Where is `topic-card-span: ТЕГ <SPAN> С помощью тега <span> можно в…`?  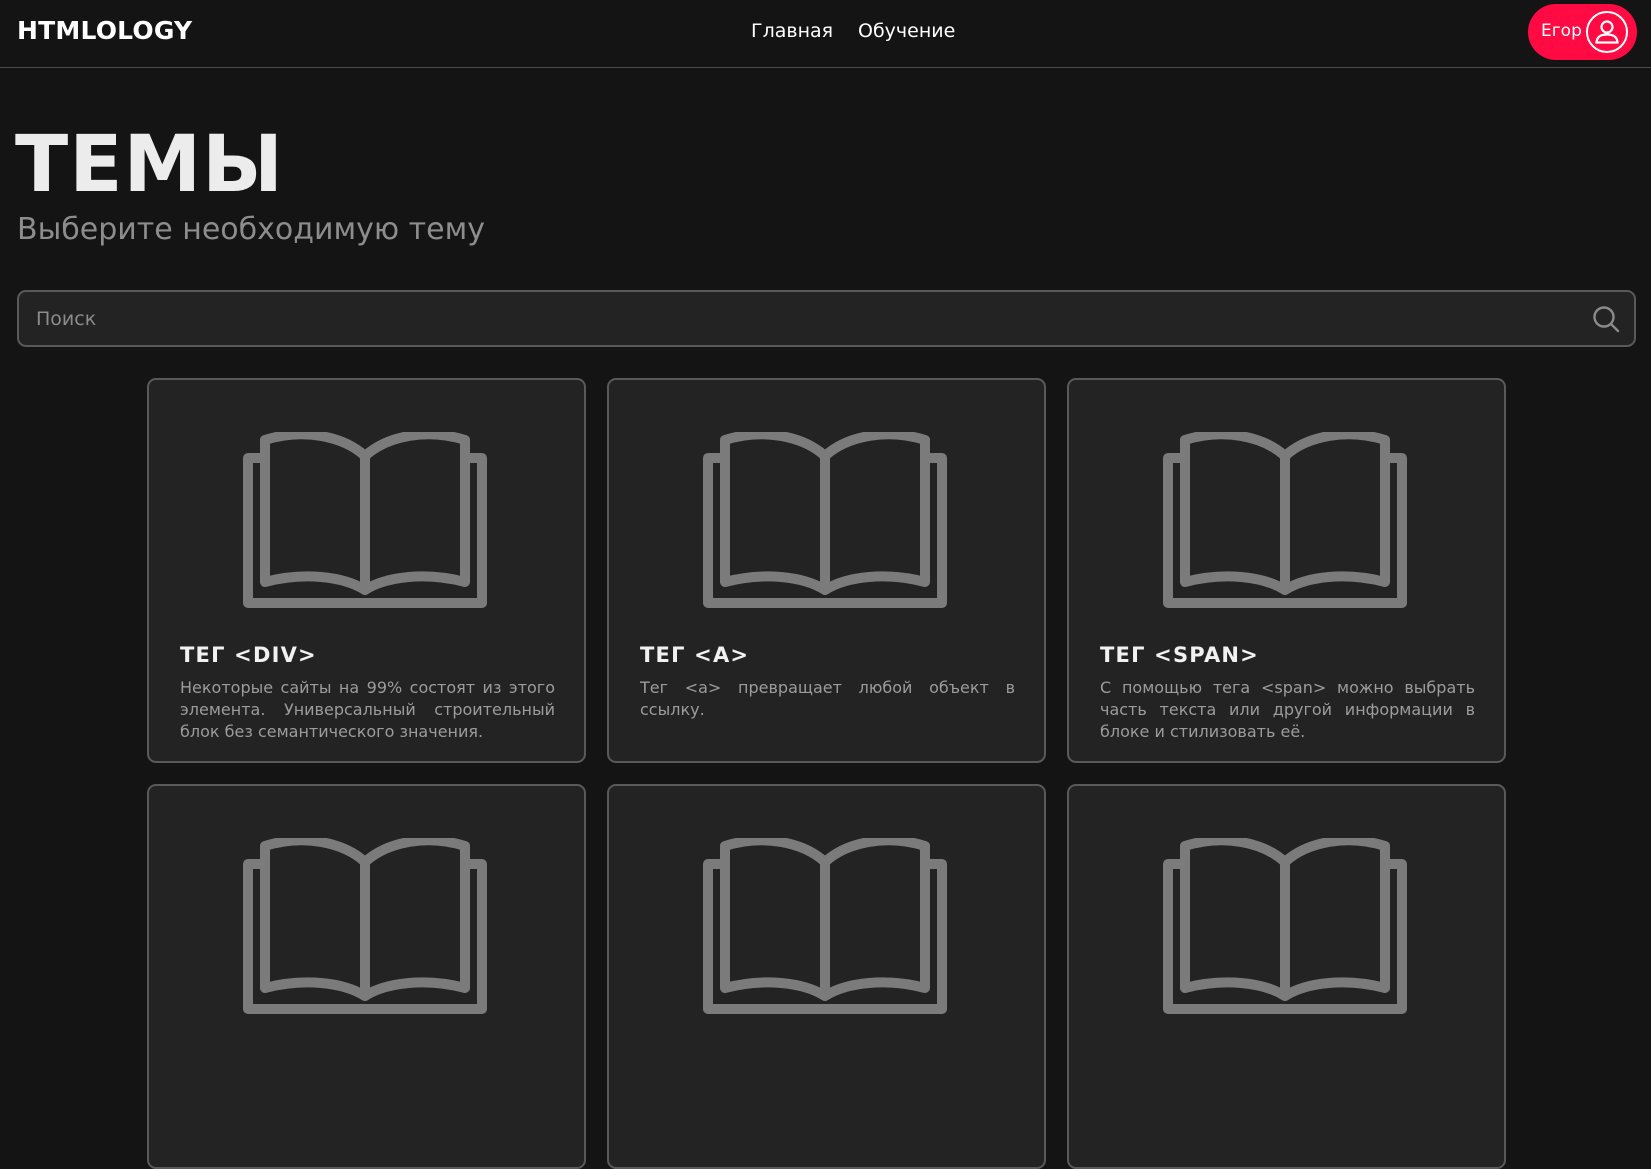 topic-card-span: ТЕГ <SPAN> С помощью тега <span> можно в… is located at coordinates (1286, 570).